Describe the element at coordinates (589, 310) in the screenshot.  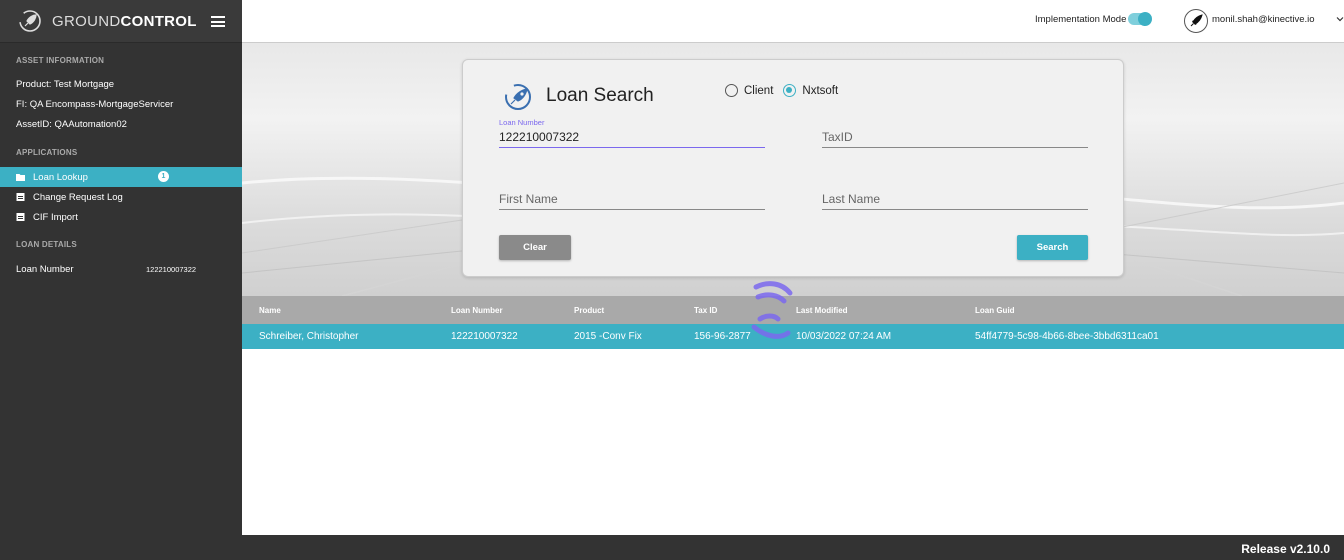
I see `column-header-product: Product` at that location.